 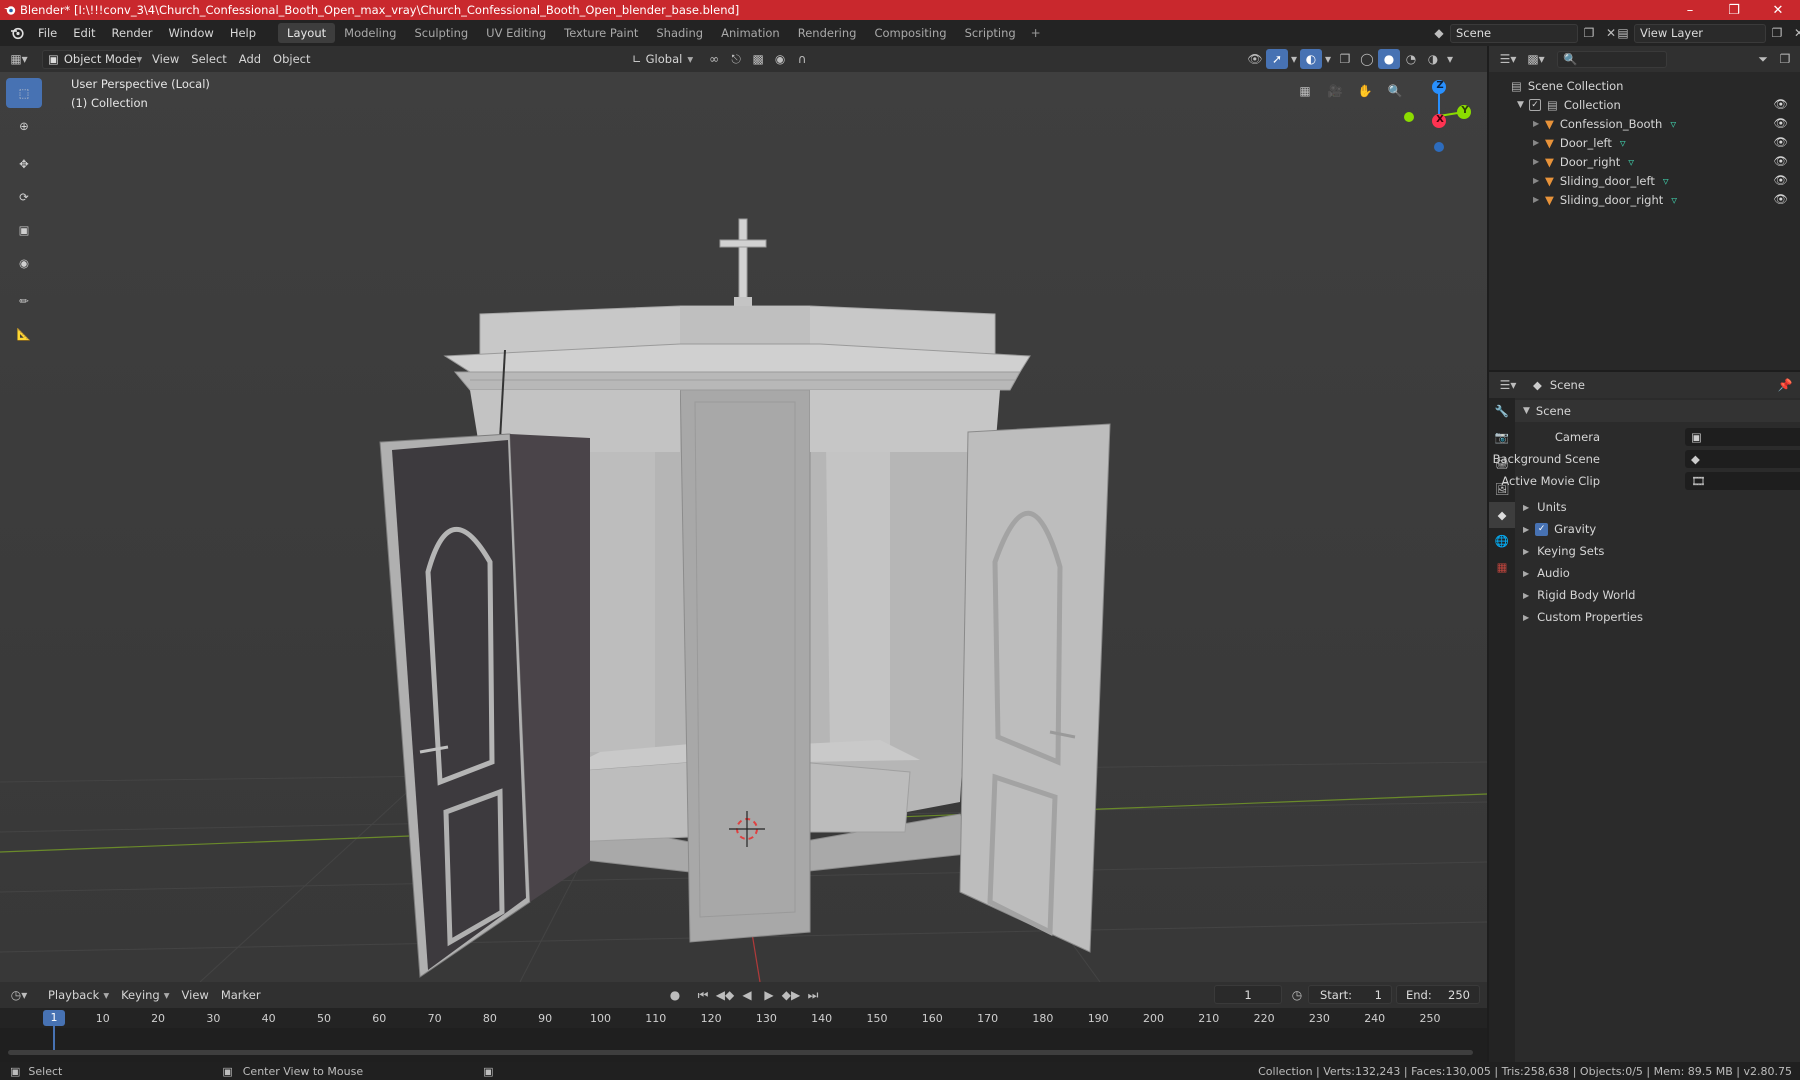 What do you see at coordinates (1785, 59) in the screenshot?
I see `new-collection-icon: ❐` at bounding box center [1785, 59].